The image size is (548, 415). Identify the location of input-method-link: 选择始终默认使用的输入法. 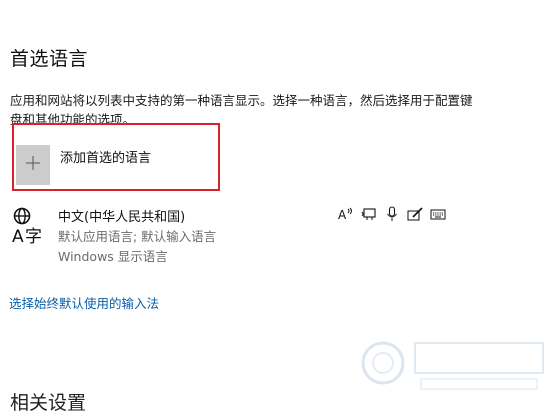
(84, 302).